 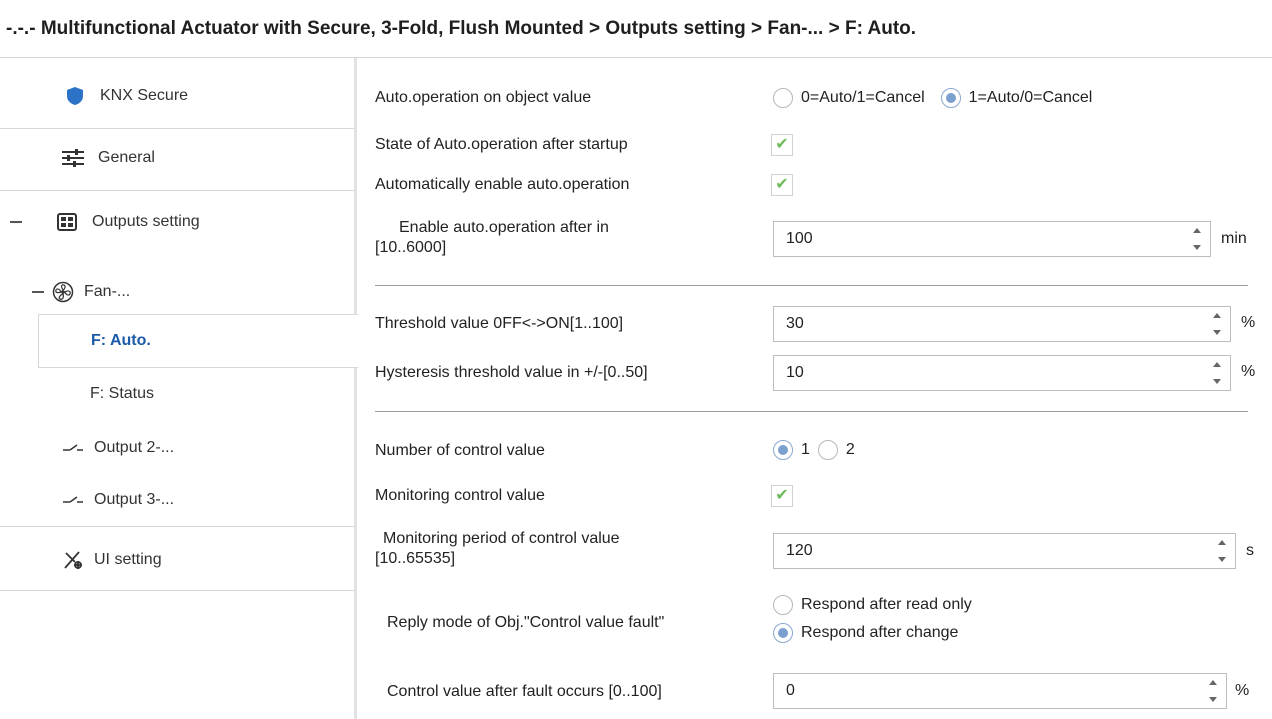 What do you see at coordinates (872, 605) in the screenshot?
I see `reply-mode-option-read-only: Respond after read only` at bounding box center [872, 605].